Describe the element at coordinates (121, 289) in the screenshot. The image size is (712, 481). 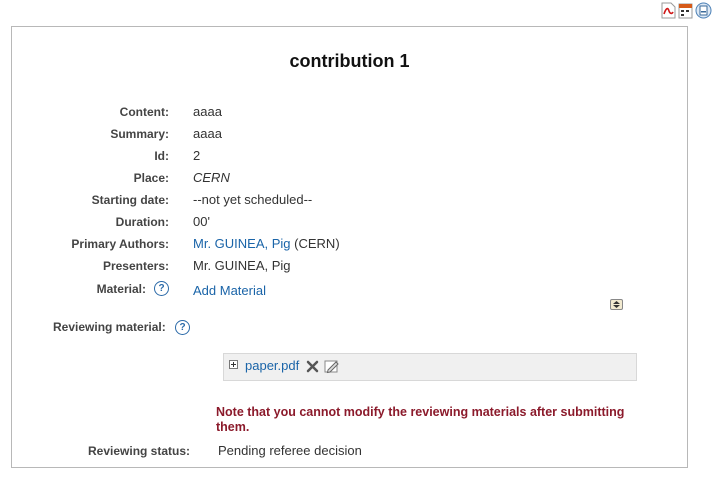
I see `material-label: Material:` at that location.